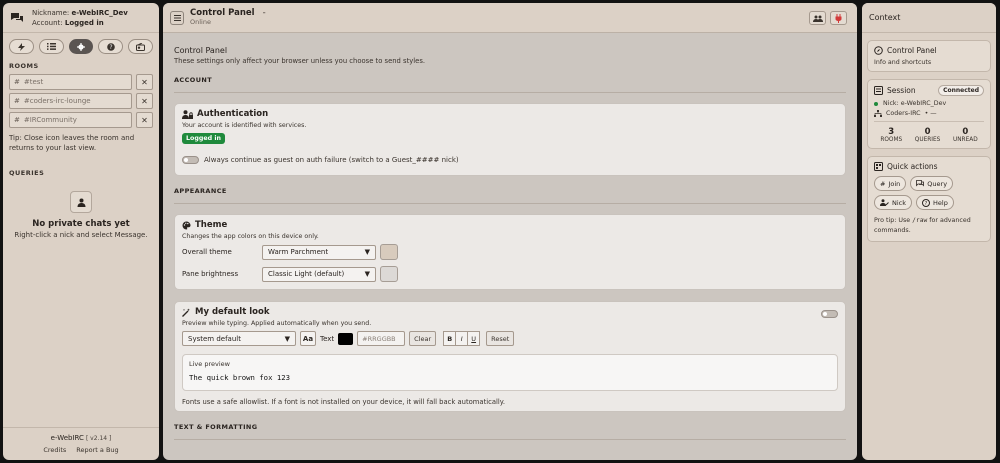  Describe the element at coordinates (890, 183) in the screenshot. I see `join-button: # Join` at that location.